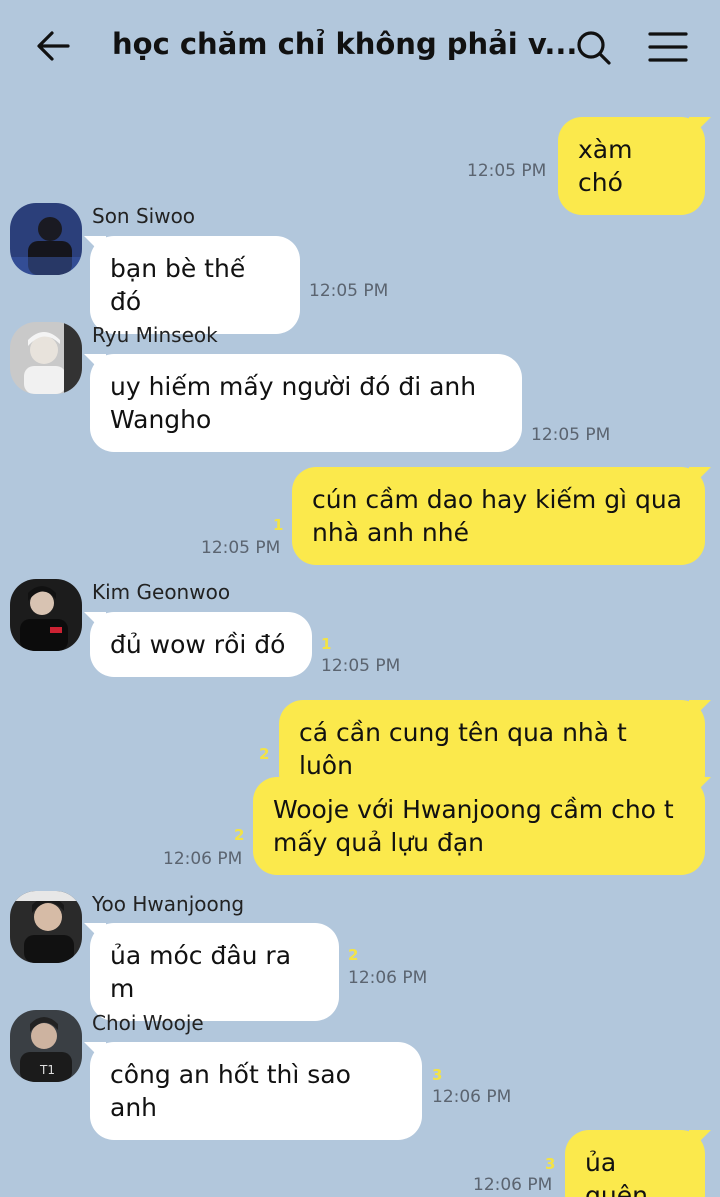 This screenshot has width=720, height=1197. I want to click on incoming-message-bubble: uy hiếm mấy người đó đi anh Wangho, so click(306, 403).